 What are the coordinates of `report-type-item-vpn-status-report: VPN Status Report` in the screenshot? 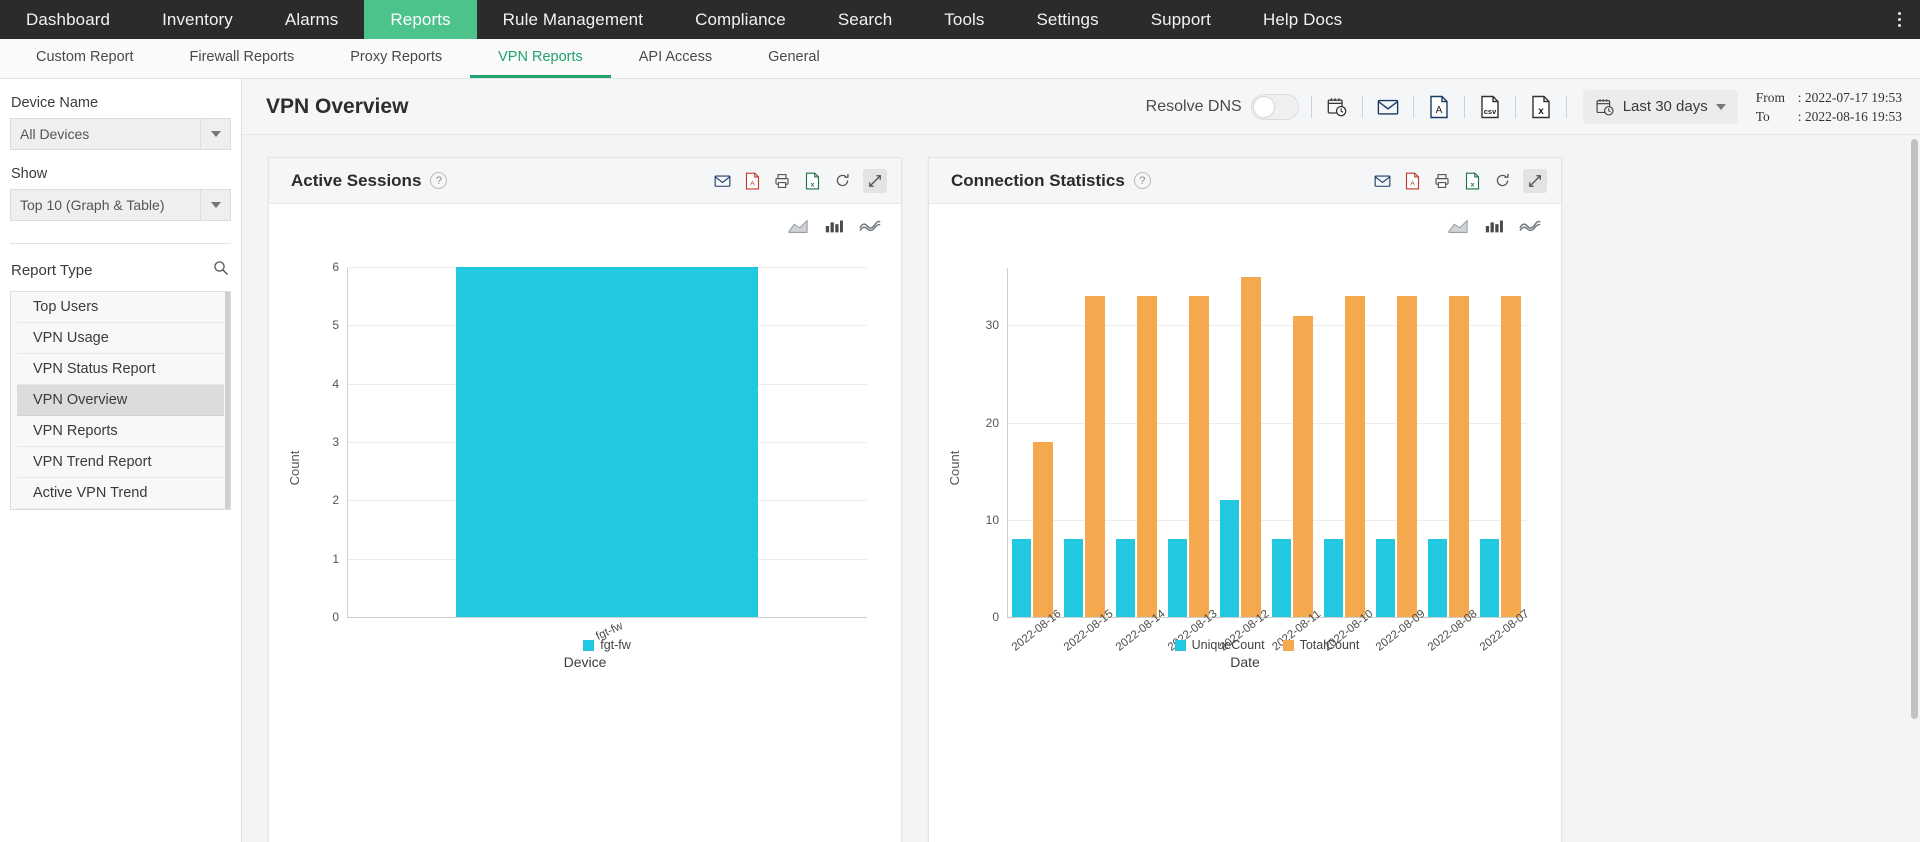 It's located at (120, 369).